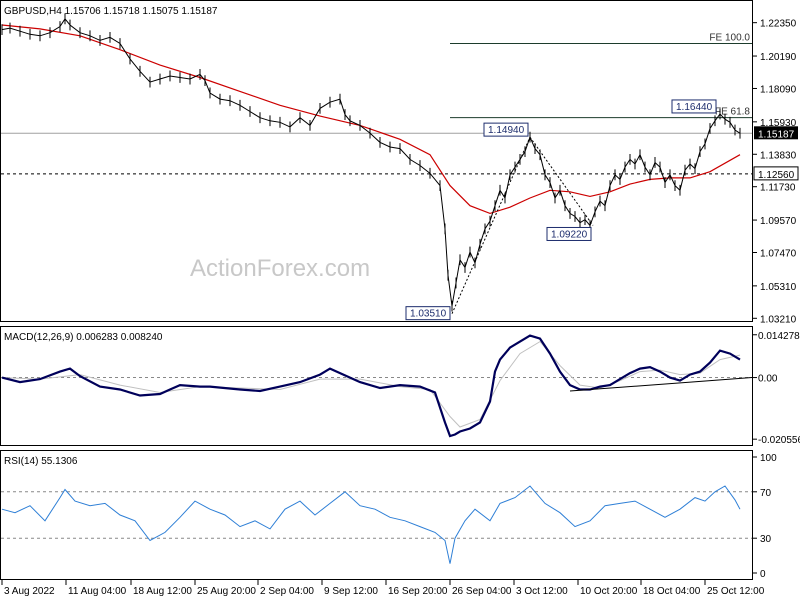  What do you see at coordinates (418, 591) in the screenshot?
I see `x-axis-tick-label: 16 Sep 20:00` at bounding box center [418, 591].